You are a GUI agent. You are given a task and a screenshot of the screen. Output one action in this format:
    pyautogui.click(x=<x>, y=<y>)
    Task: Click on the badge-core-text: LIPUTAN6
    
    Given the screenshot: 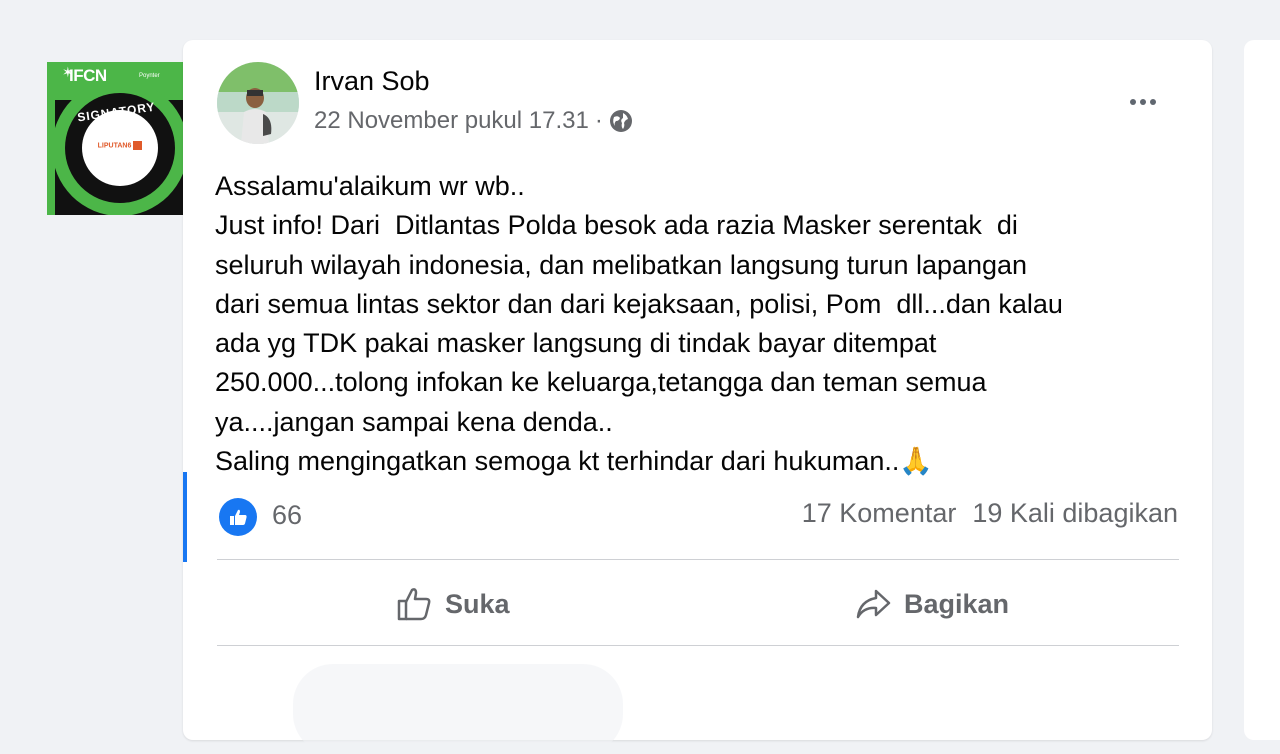 What is the action you would take?
    pyautogui.click(x=114, y=146)
    